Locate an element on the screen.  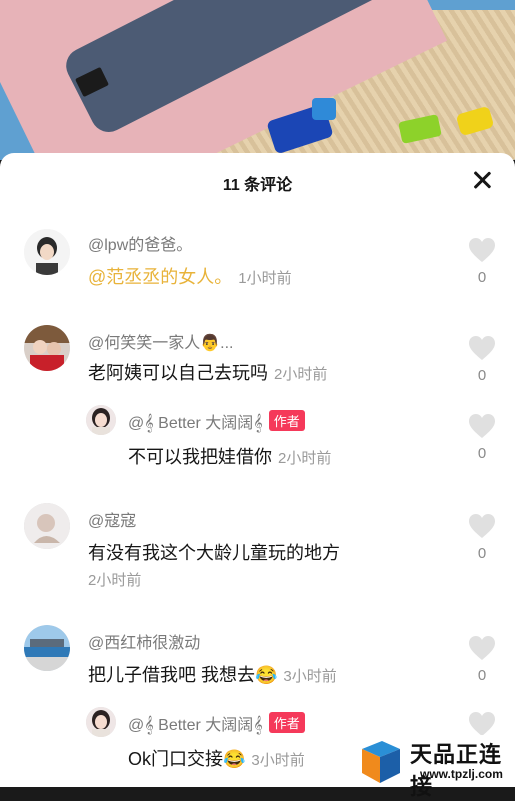
comment-body: Ok门口交接😂 is located at coordinates (187, 759).